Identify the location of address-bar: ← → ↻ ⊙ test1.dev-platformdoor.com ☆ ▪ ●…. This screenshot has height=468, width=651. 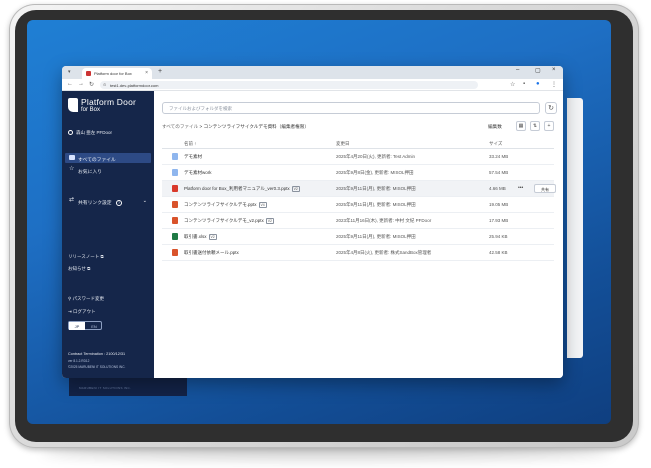
(312, 85).